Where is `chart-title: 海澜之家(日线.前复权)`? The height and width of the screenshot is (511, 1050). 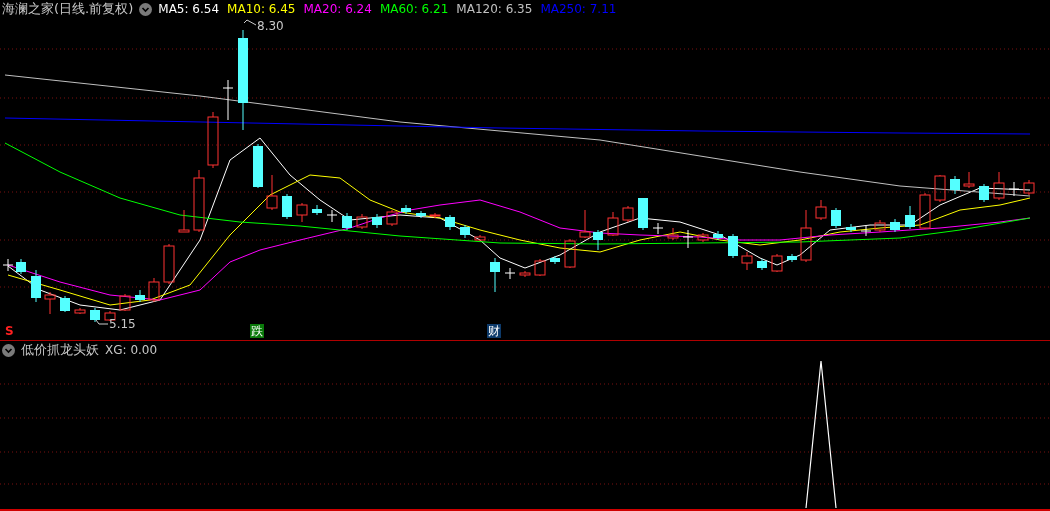 chart-title: 海澜之家(日线.前复权) is located at coordinates (68, 9).